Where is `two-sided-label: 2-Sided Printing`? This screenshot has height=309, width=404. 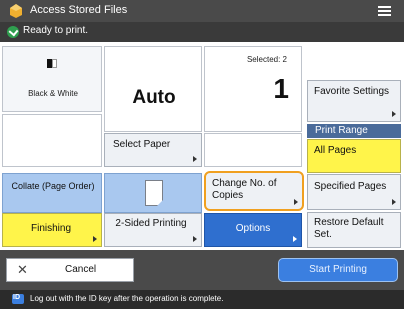 two-sided-label: 2-Sided Printing is located at coordinates (151, 223).